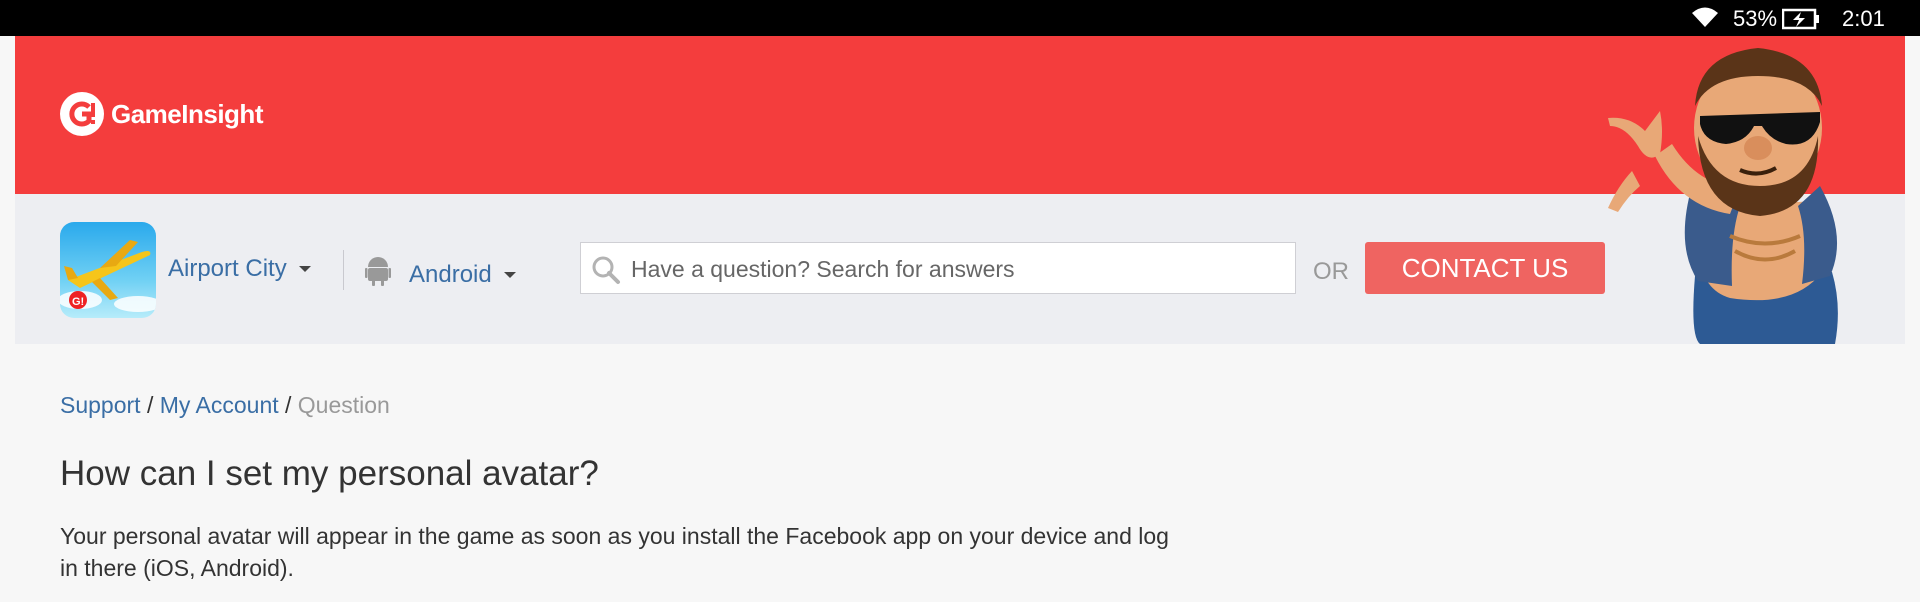  What do you see at coordinates (1742, 192) in the screenshot?
I see `mascot-illustration` at bounding box center [1742, 192].